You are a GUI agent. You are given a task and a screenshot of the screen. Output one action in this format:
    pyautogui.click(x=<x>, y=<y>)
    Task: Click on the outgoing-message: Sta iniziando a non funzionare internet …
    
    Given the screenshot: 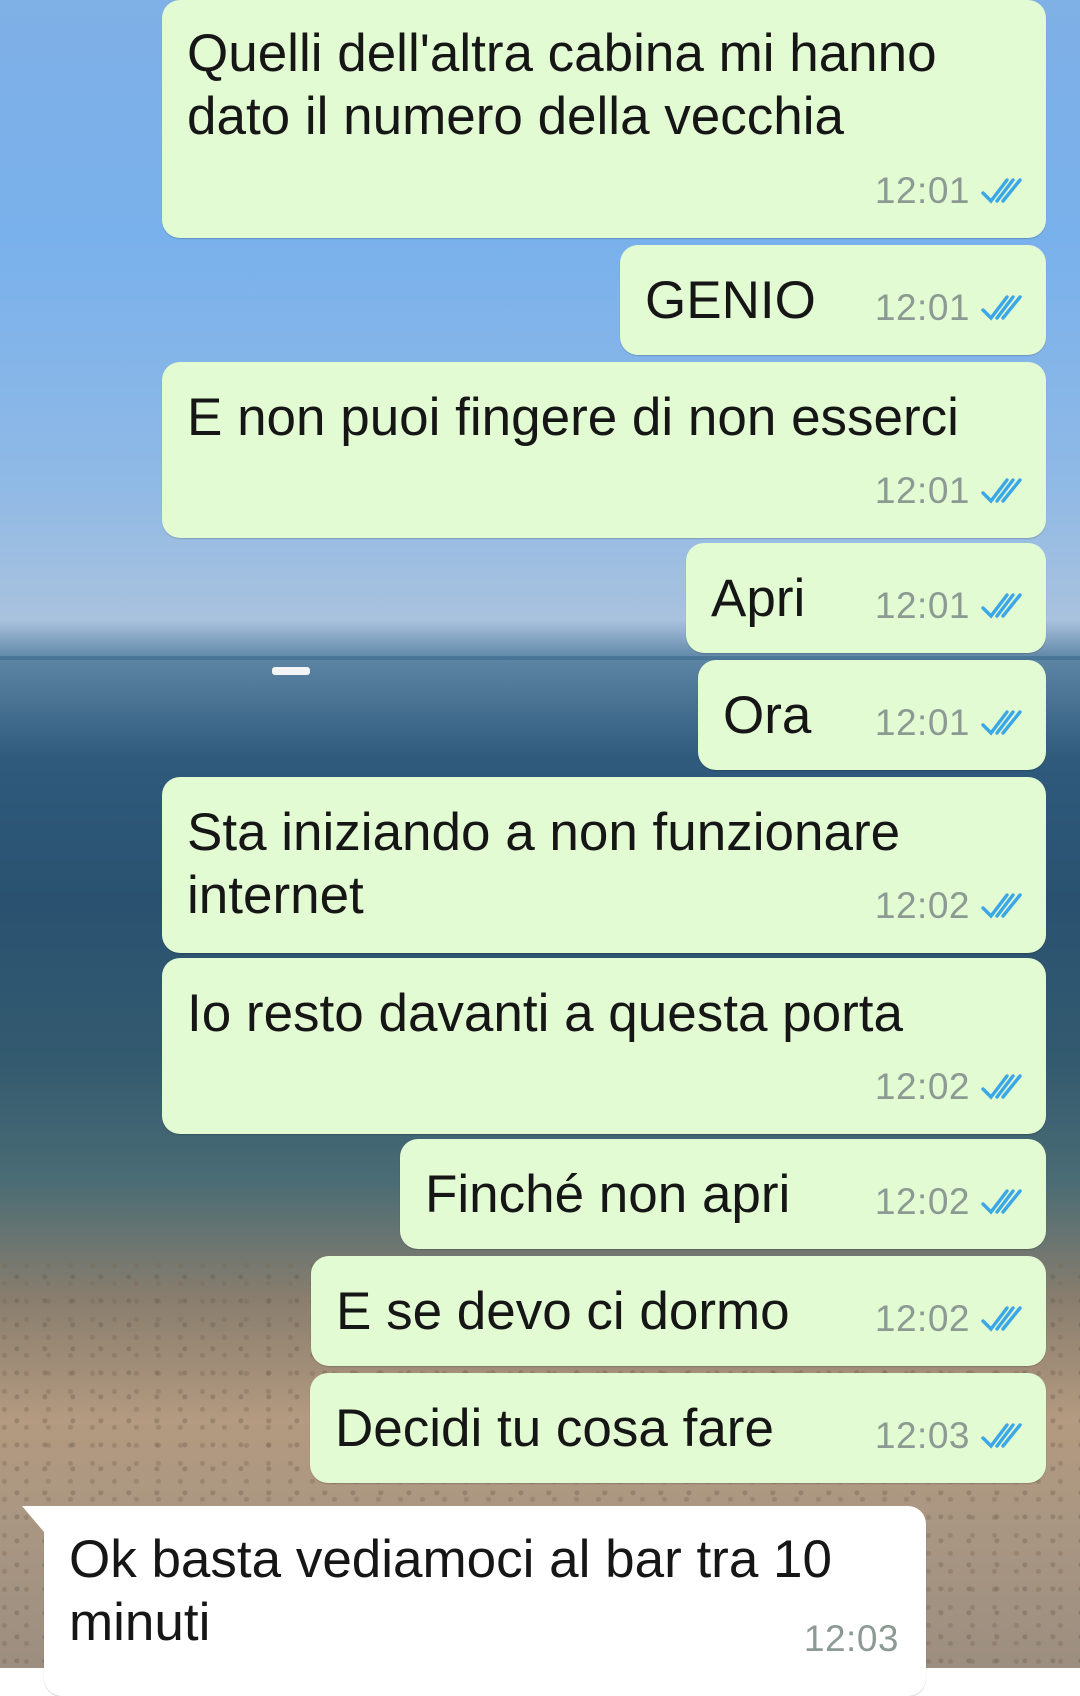 What is the action you would take?
    pyautogui.click(x=604, y=865)
    